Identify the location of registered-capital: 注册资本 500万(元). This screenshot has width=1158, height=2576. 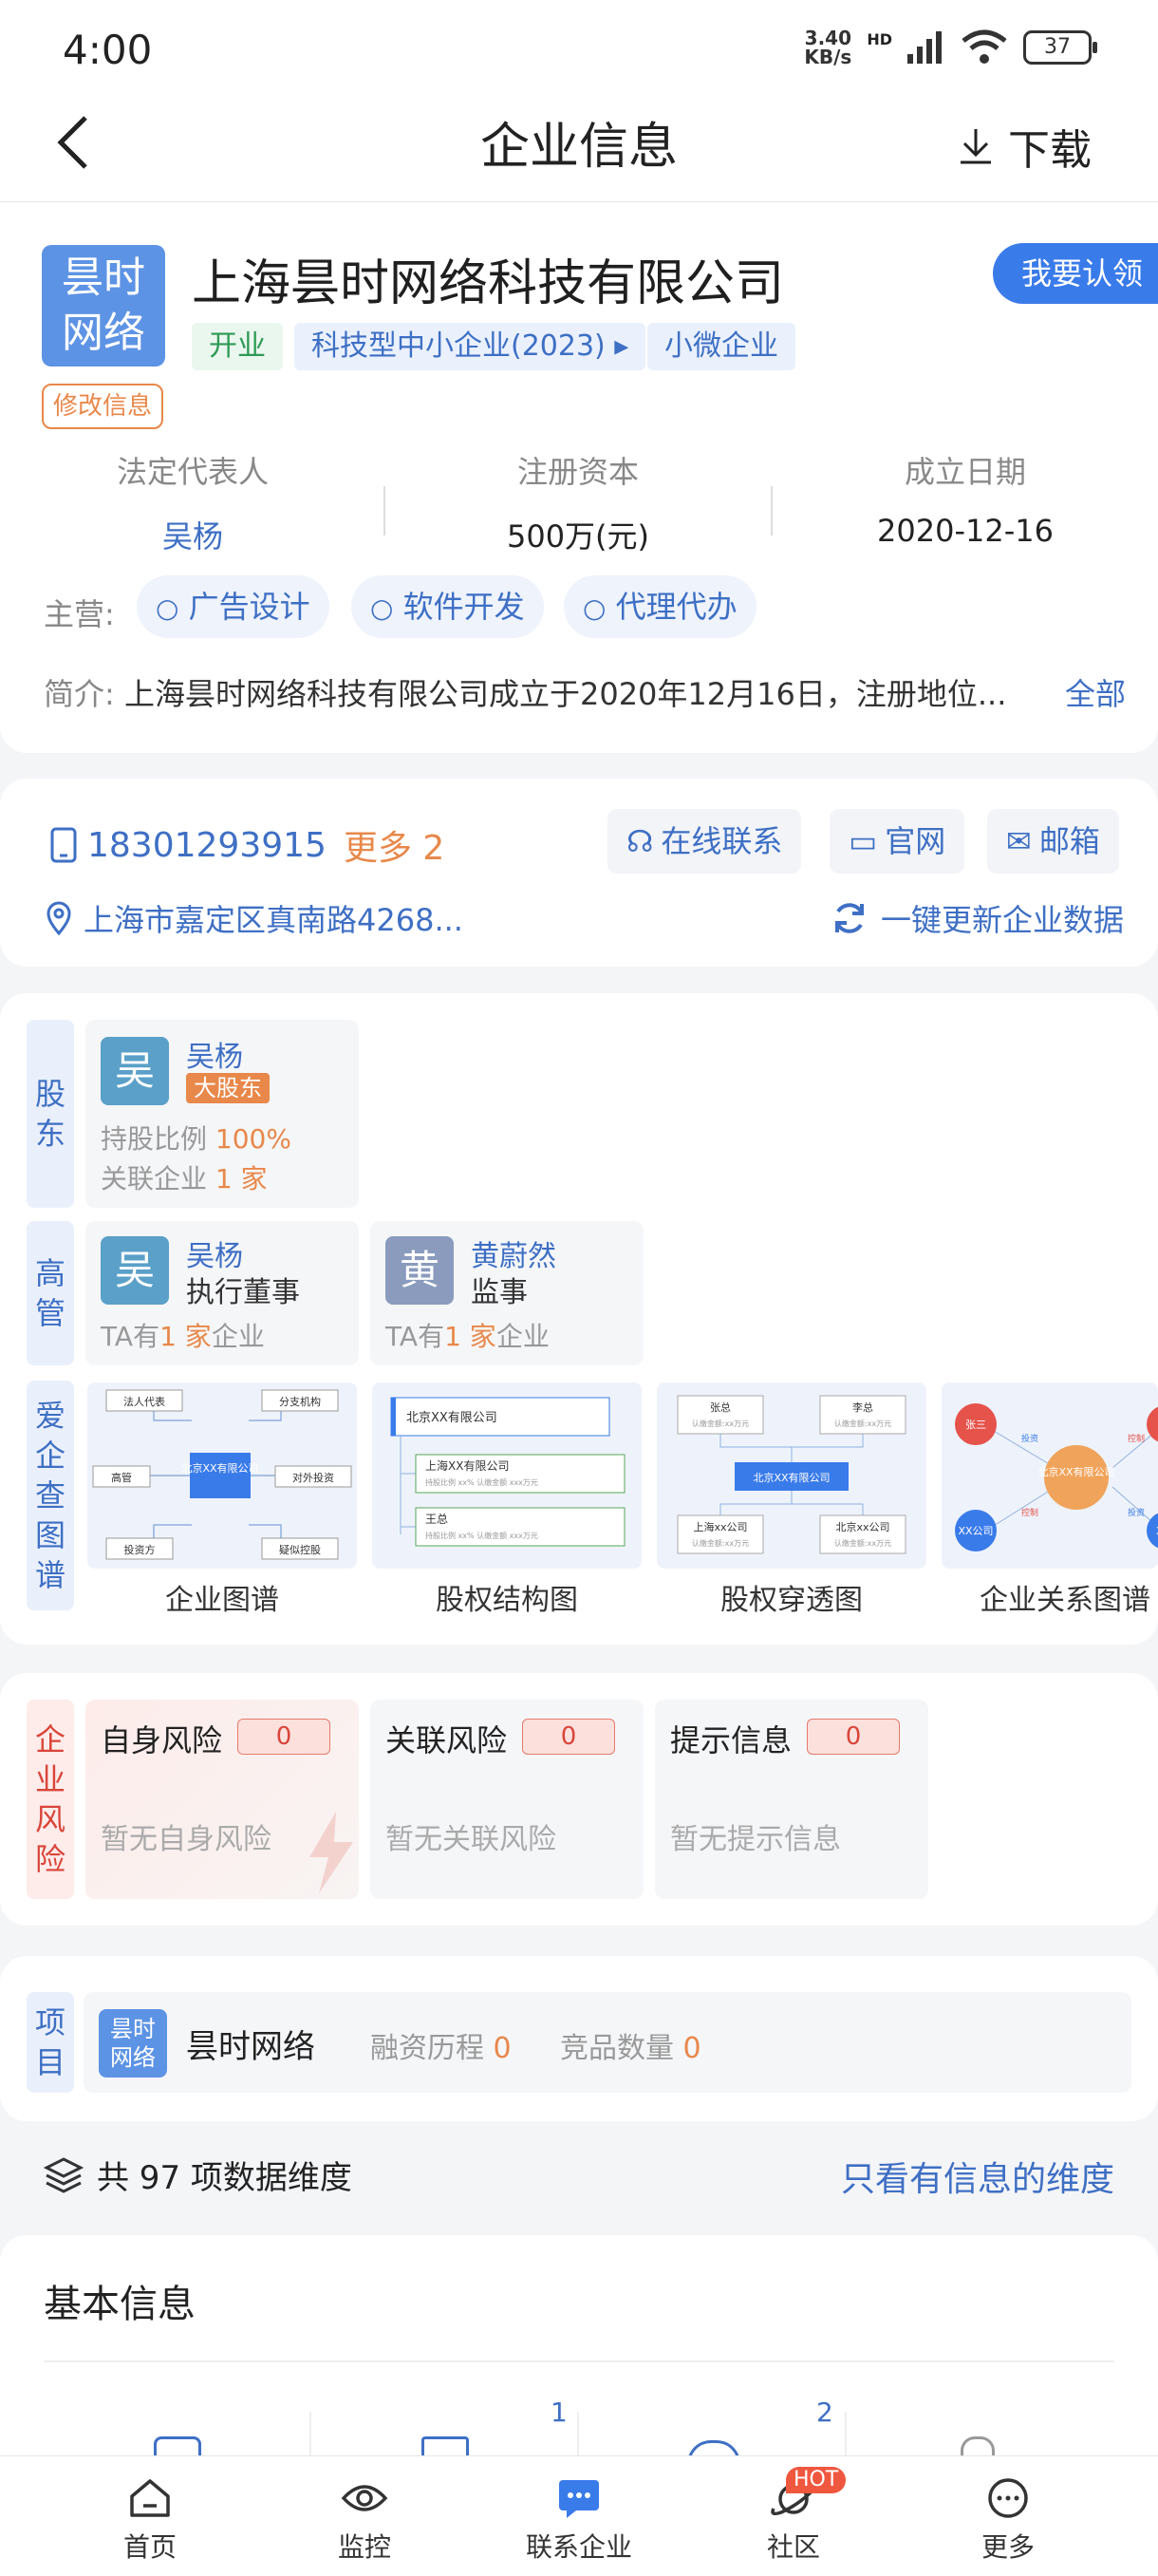
(578, 504).